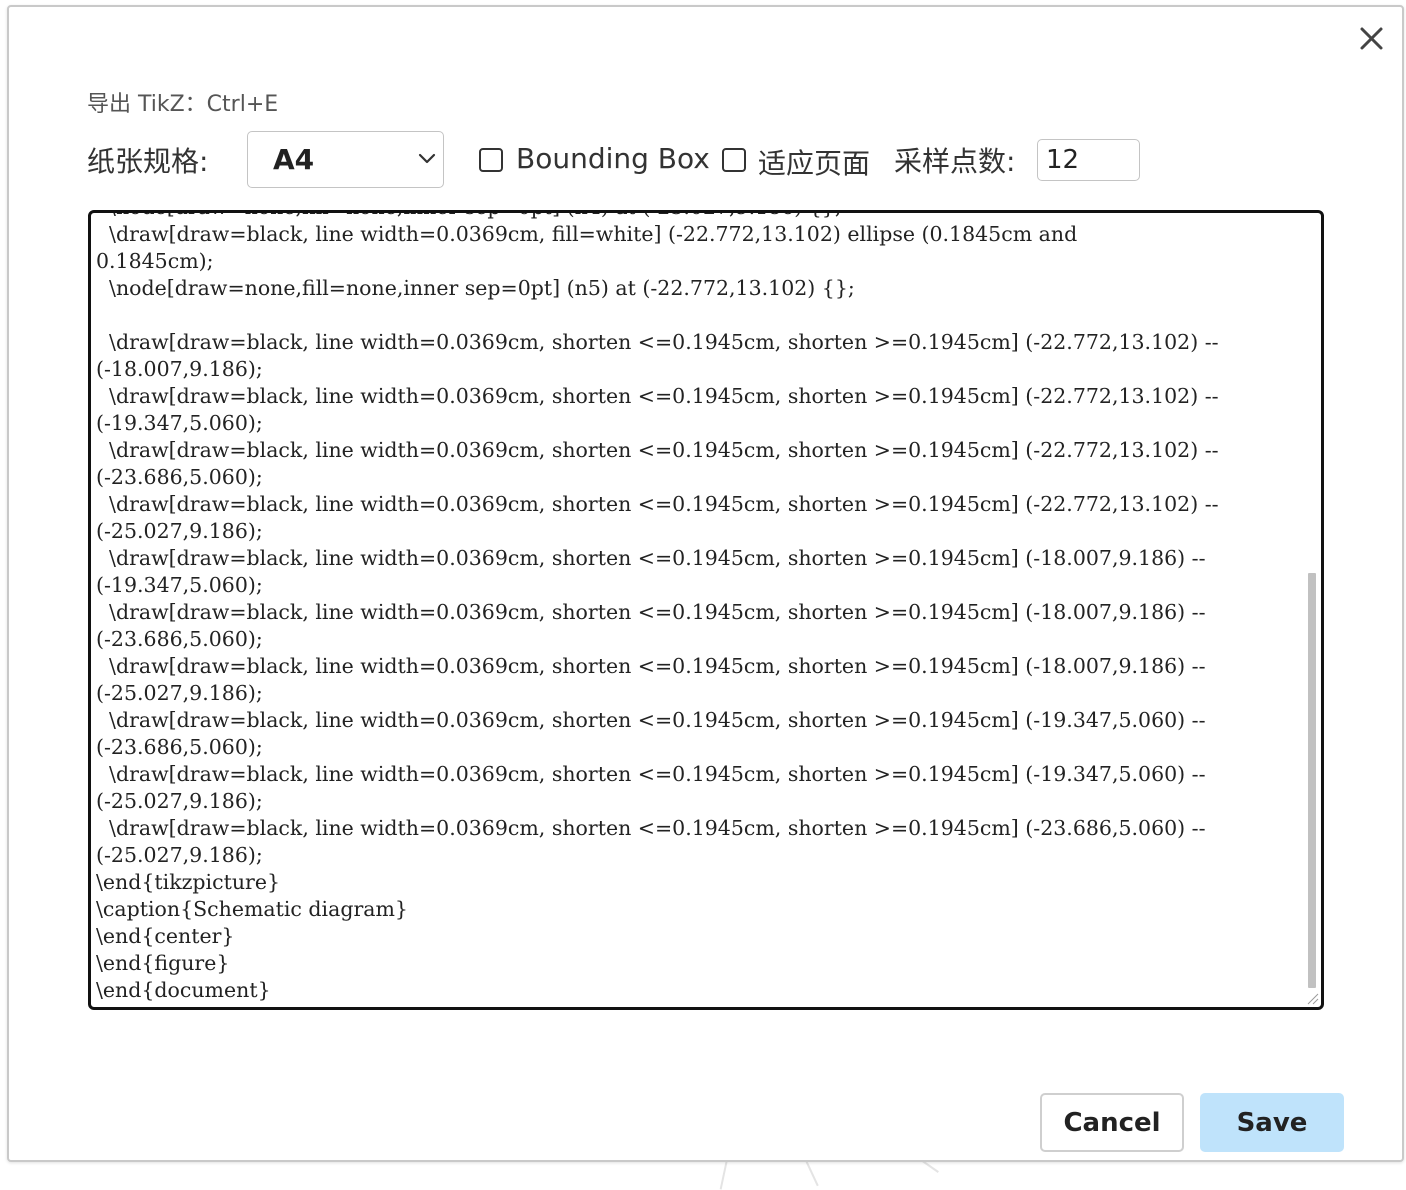 The width and height of the screenshot is (1406, 1190). What do you see at coordinates (491, 160) in the screenshot?
I see `bounding-box-checkbox` at bounding box center [491, 160].